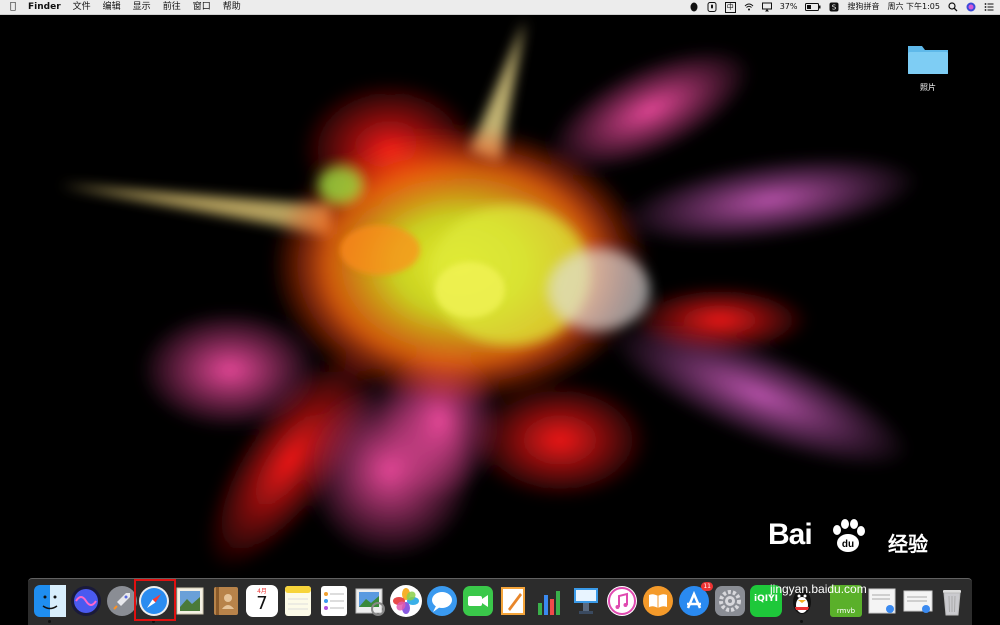 The height and width of the screenshot is (625, 1000). I want to click on contacts-book-icon, so click(226, 601).